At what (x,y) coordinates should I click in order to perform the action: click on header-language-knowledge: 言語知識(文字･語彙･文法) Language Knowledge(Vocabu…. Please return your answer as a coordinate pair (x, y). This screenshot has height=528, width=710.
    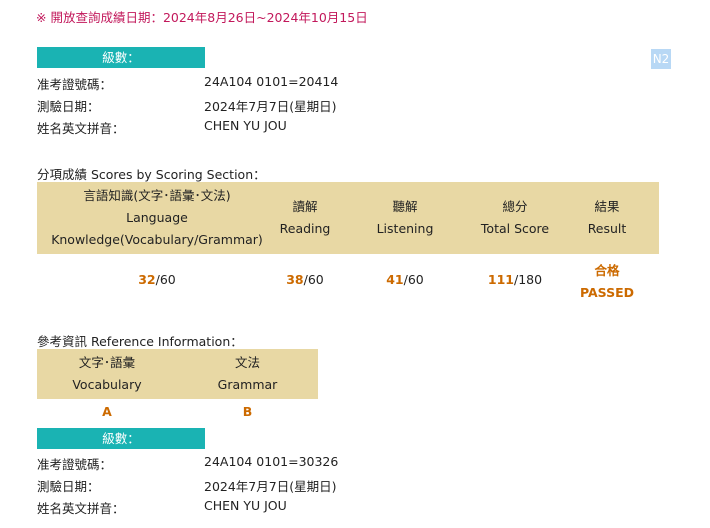
    Looking at the image, I should click on (157, 218).